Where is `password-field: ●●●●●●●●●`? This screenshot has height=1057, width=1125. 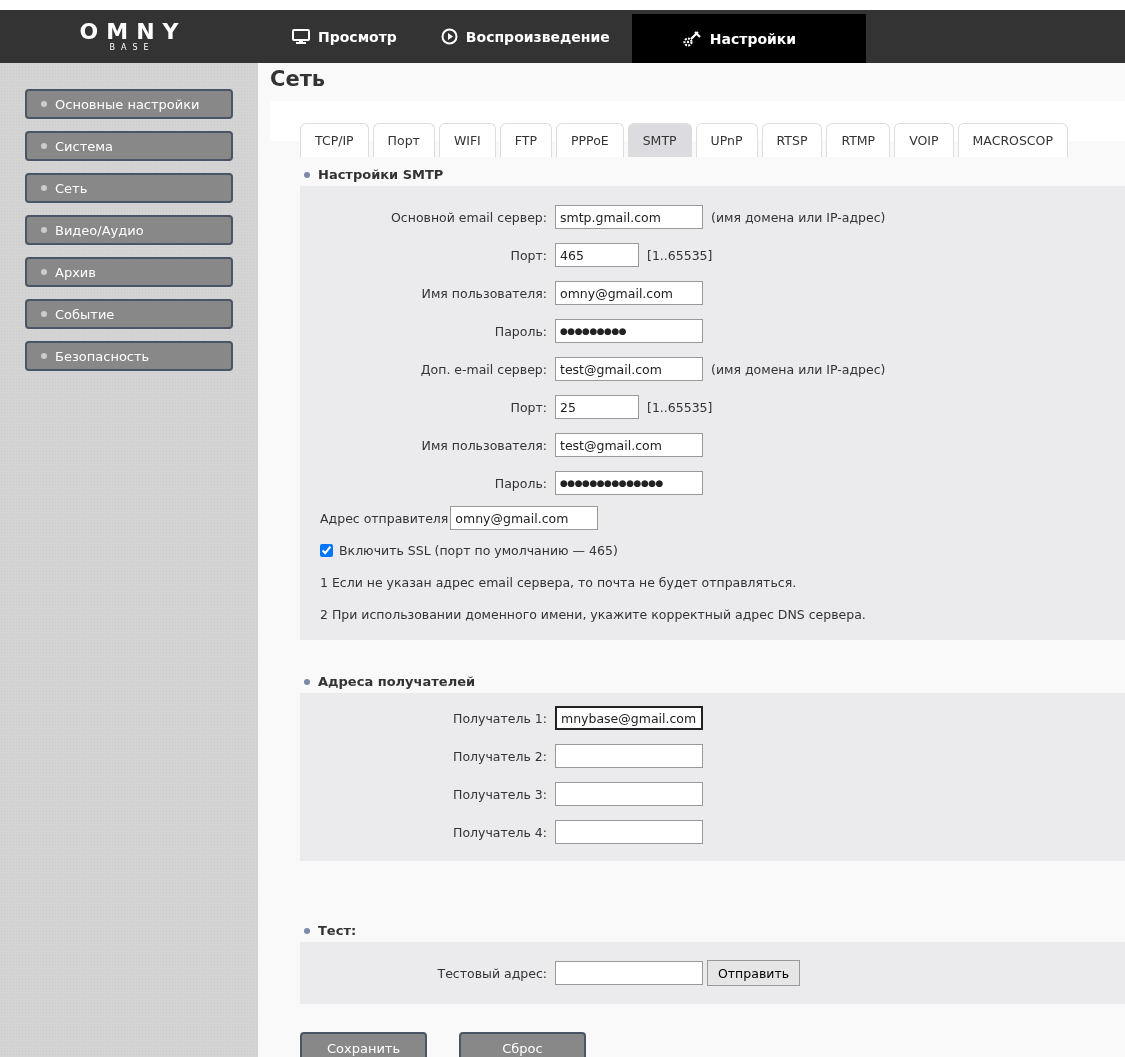 password-field: ●●●●●●●●● is located at coordinates (629, 331).